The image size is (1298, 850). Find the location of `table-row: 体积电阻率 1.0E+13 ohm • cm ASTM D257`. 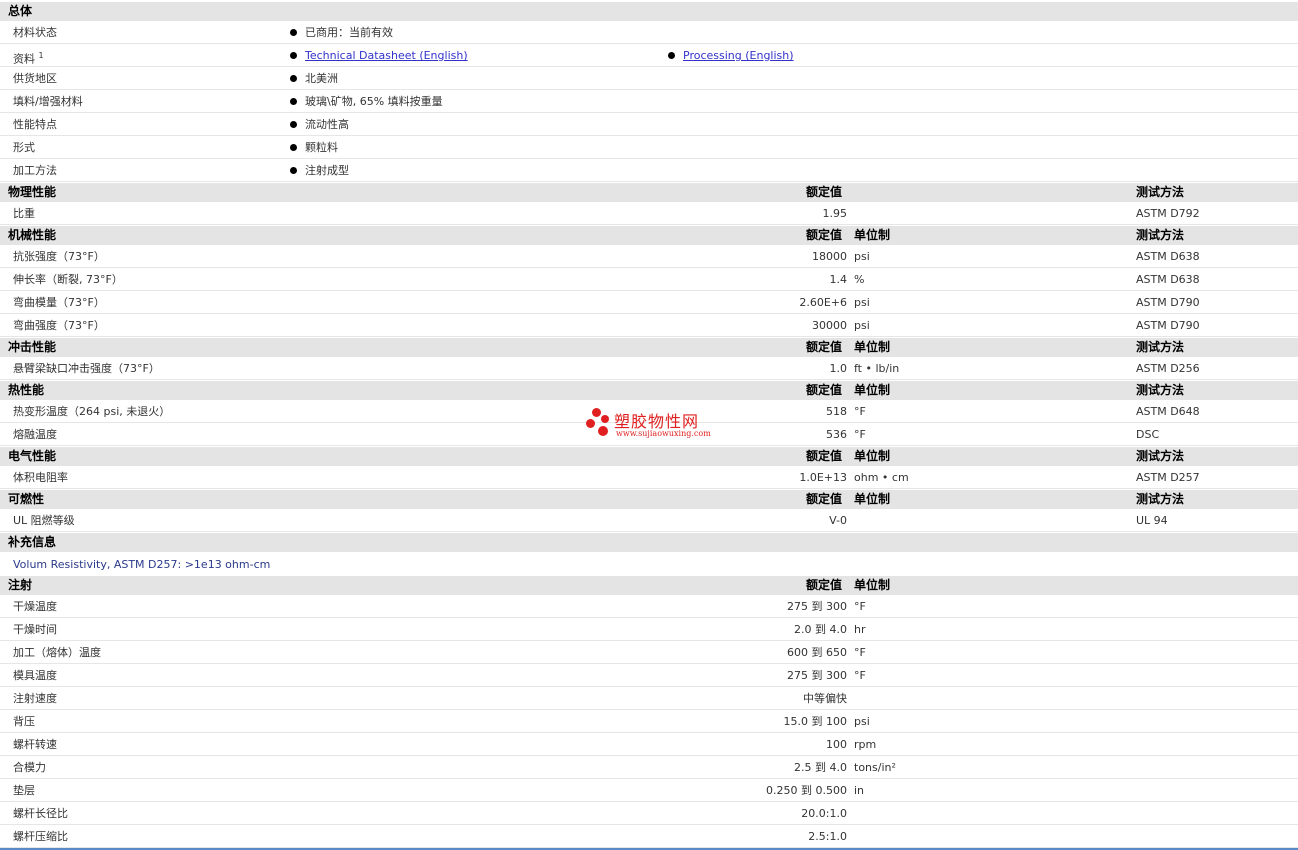

table-row: 体积电阻率 1.0E+13 ohm • cm ASTM D257 is located at coordinates (649, 477).